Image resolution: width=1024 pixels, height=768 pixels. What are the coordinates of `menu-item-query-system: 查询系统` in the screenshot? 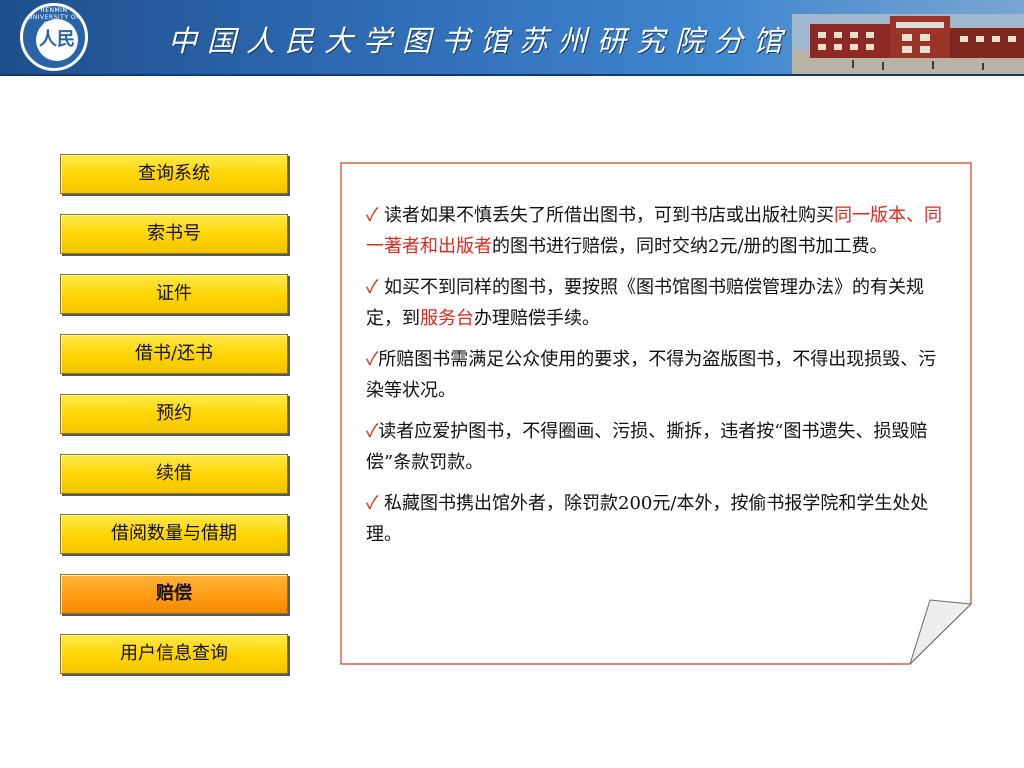 It's located at (174, 174).